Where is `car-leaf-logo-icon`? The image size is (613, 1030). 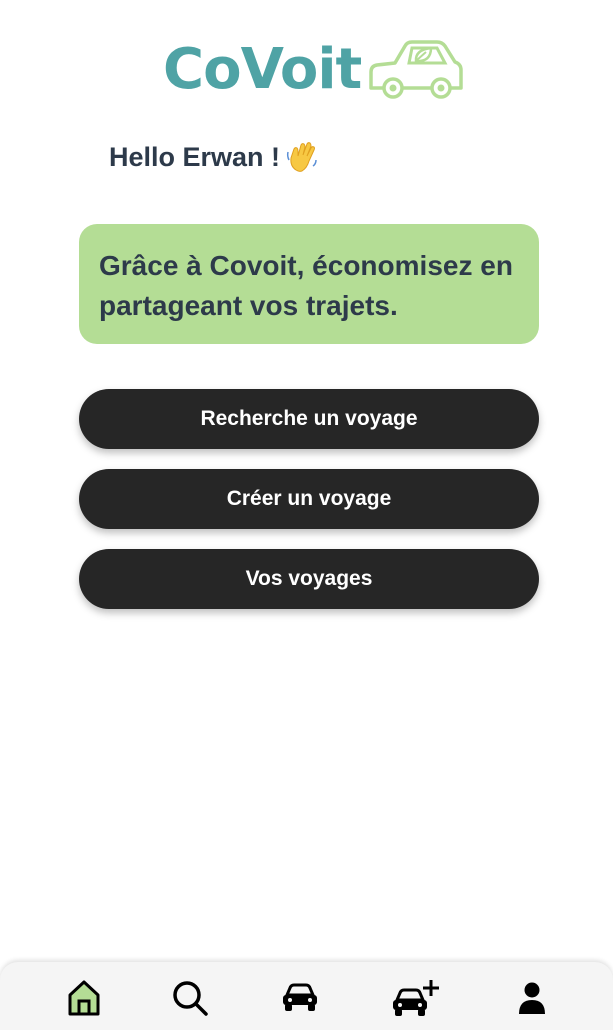
car-leaf-logo-icon is located at coordinates (416, 69).